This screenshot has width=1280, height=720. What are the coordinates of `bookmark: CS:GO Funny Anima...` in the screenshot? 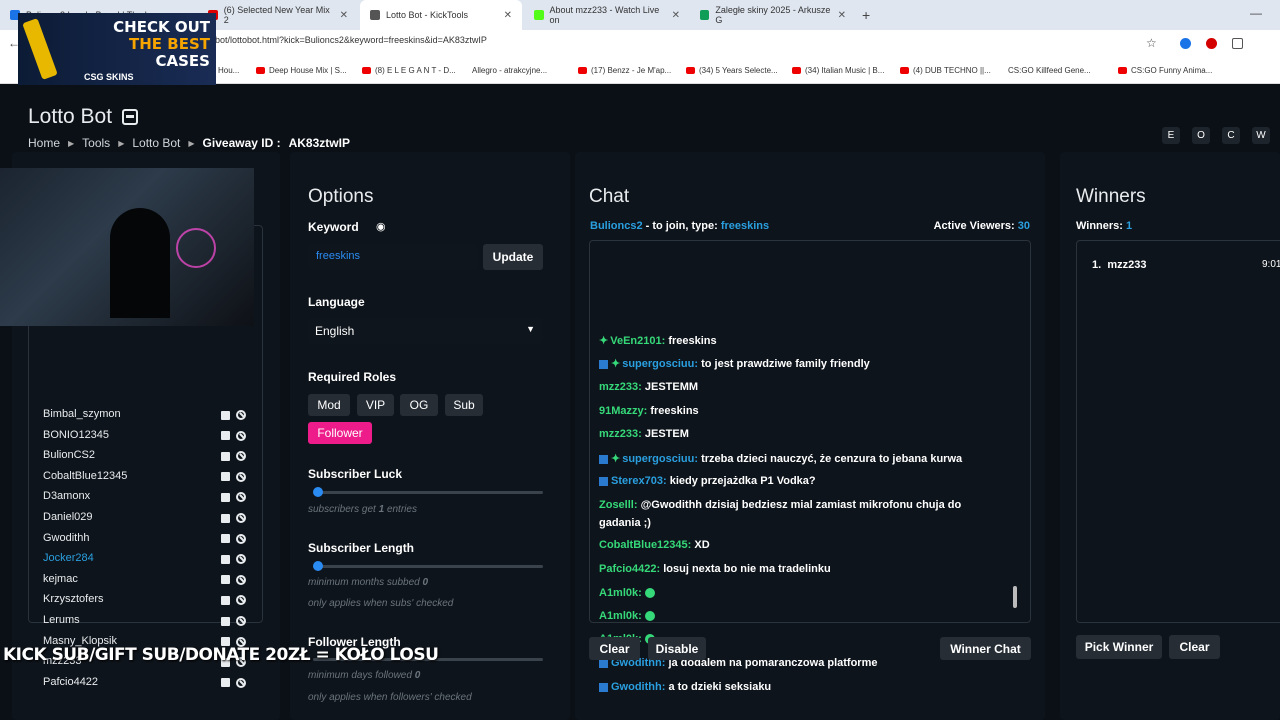 It's located at (1165, 70).